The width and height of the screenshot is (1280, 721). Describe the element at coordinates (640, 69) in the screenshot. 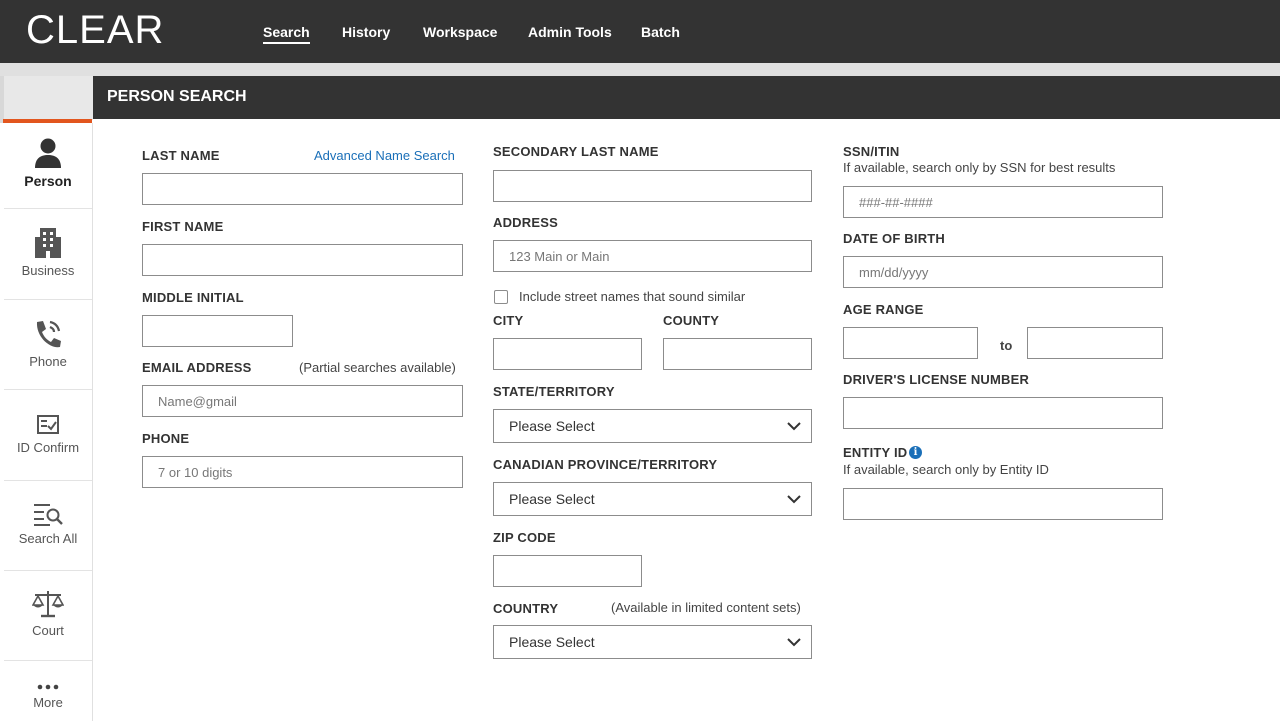

I see `sub-header-strip` at that location.